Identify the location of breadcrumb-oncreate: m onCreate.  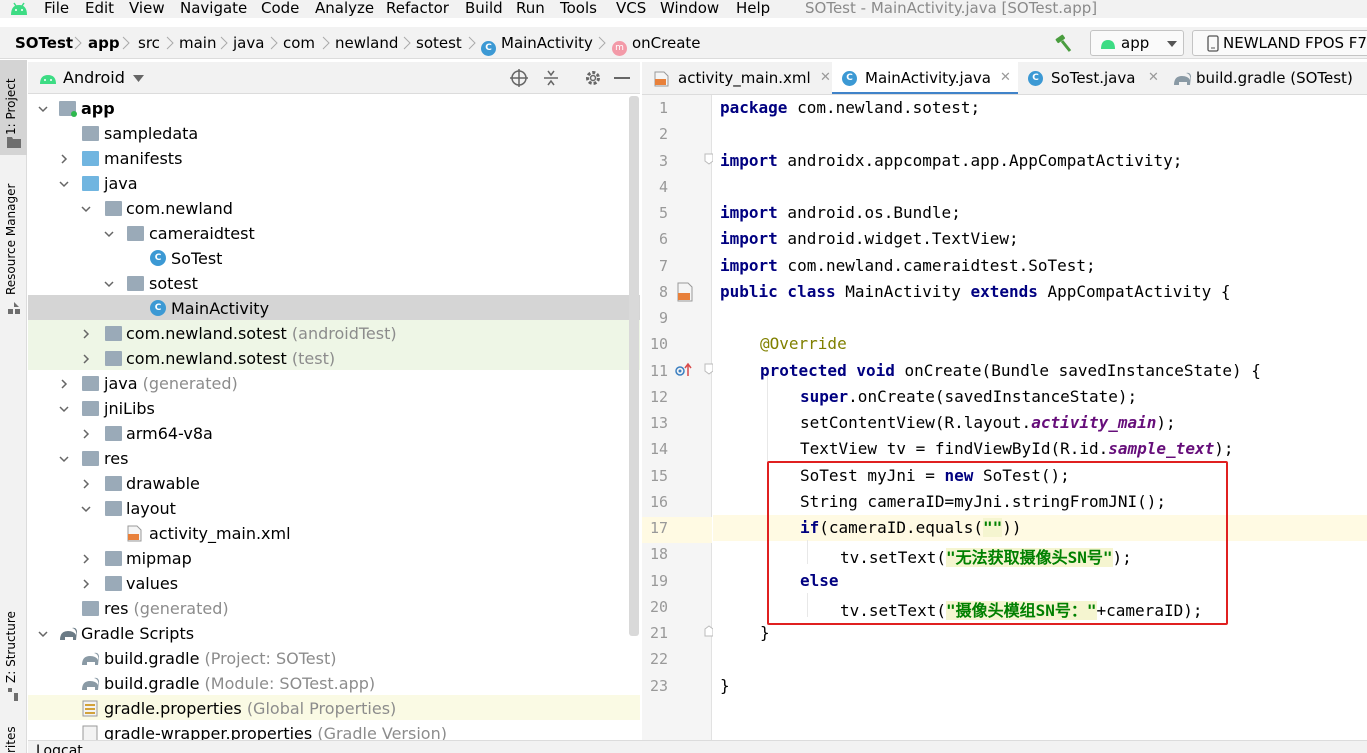
(656, 45).